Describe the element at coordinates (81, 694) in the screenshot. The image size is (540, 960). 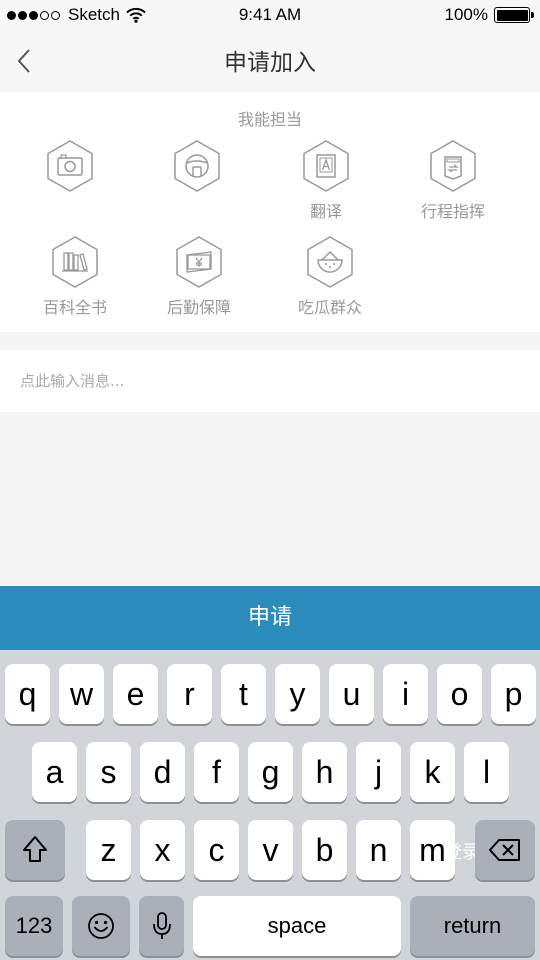
I see `key-w: w` at that location.